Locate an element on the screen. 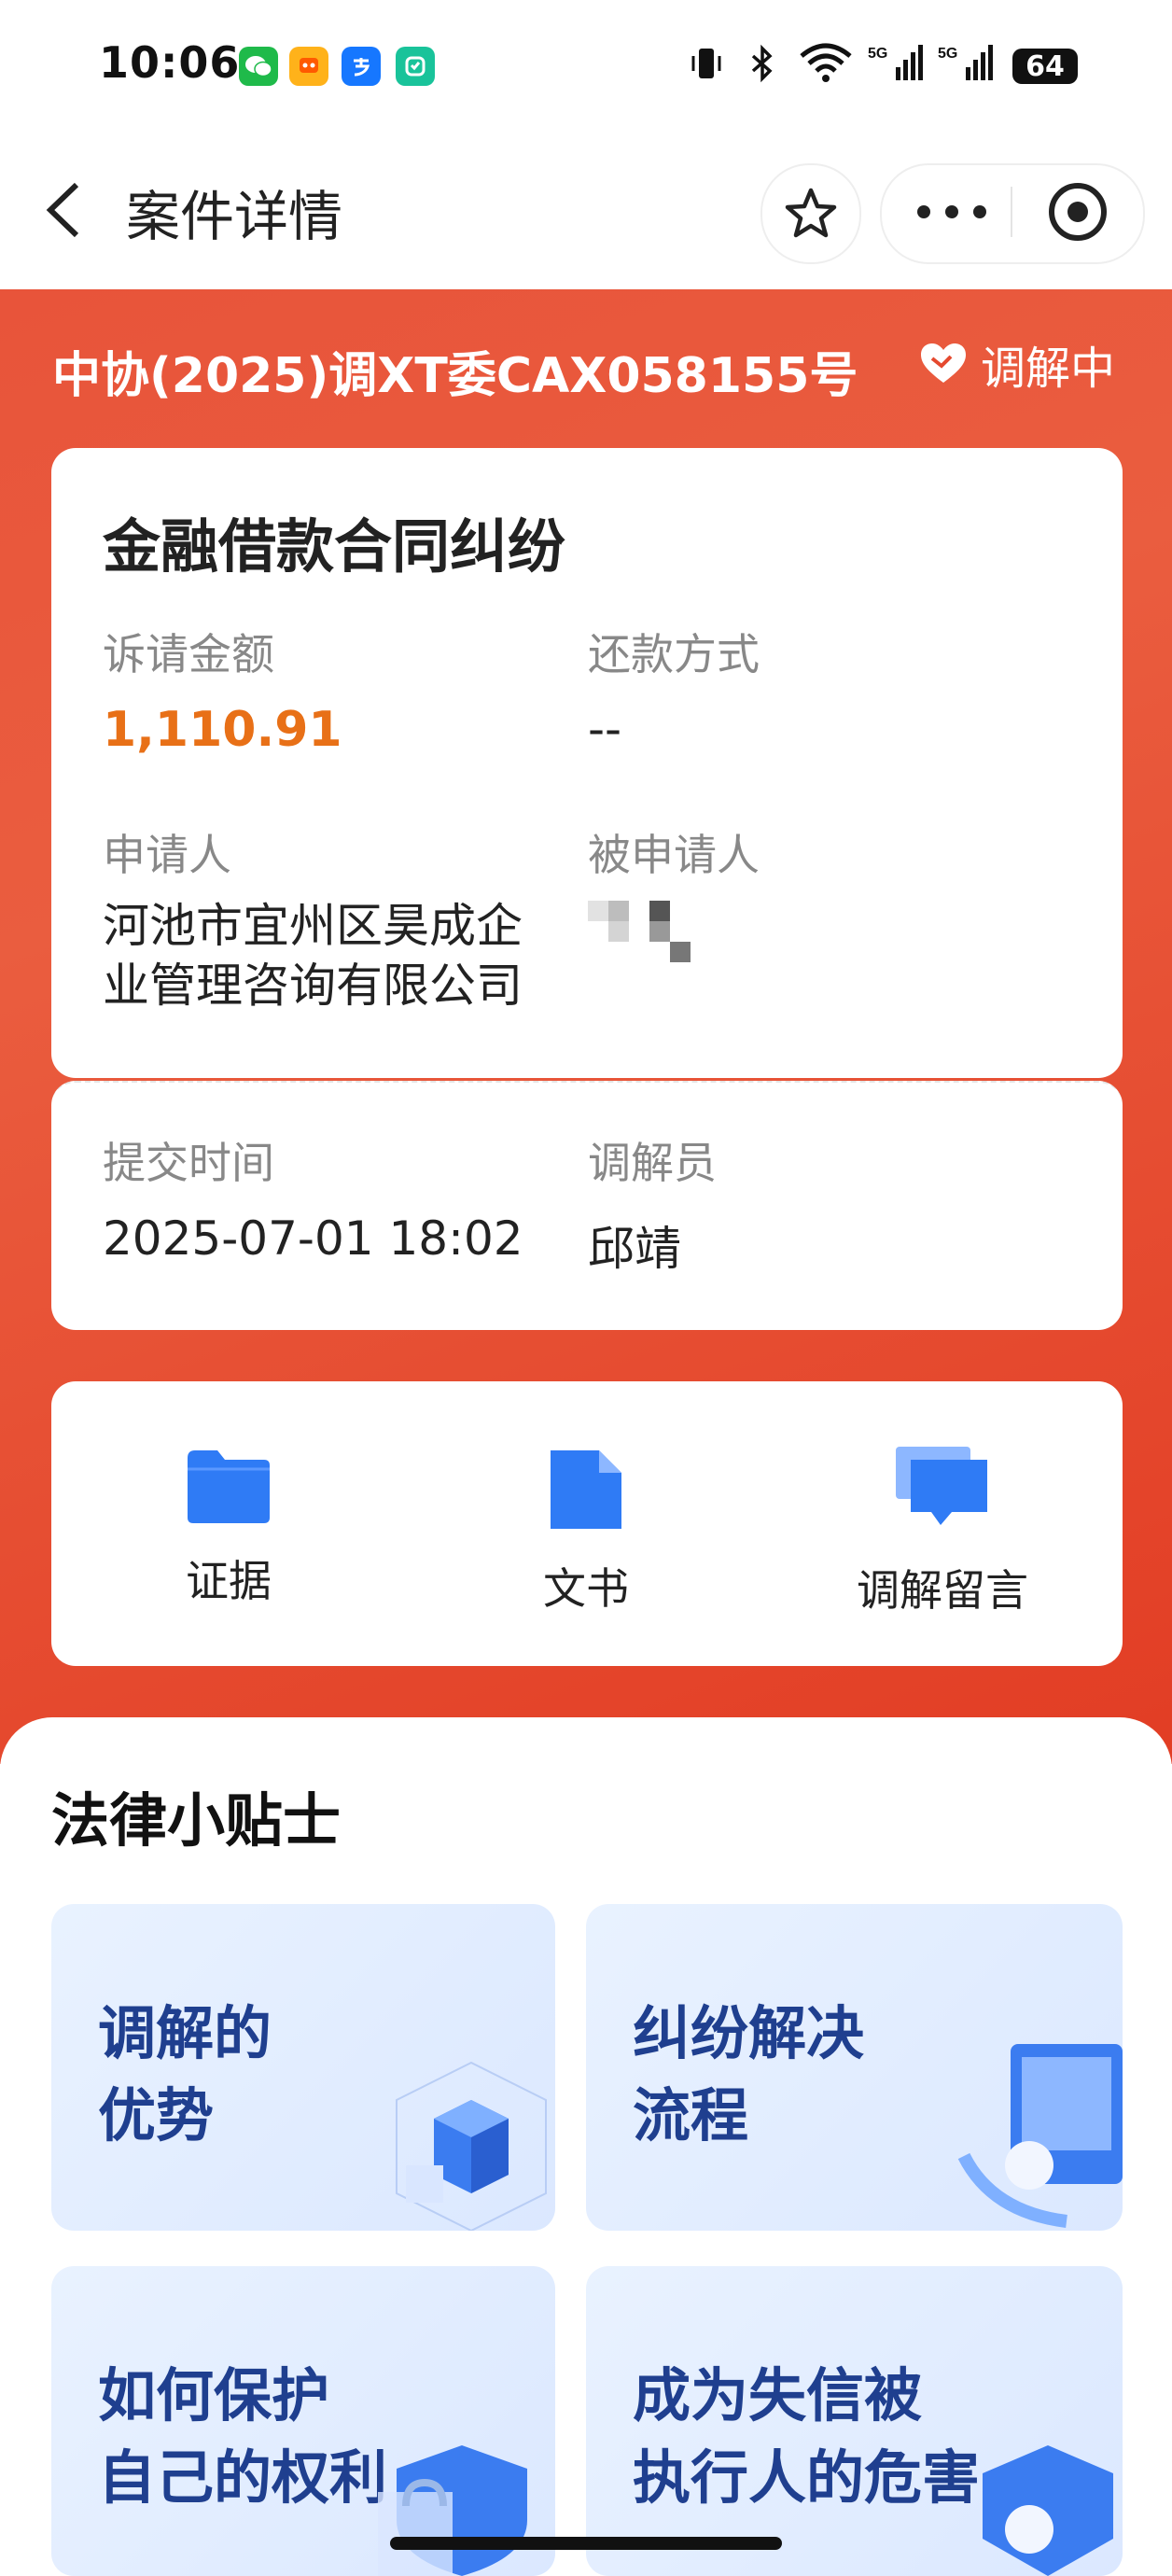  star-icon is located at coordinates (811, 213).